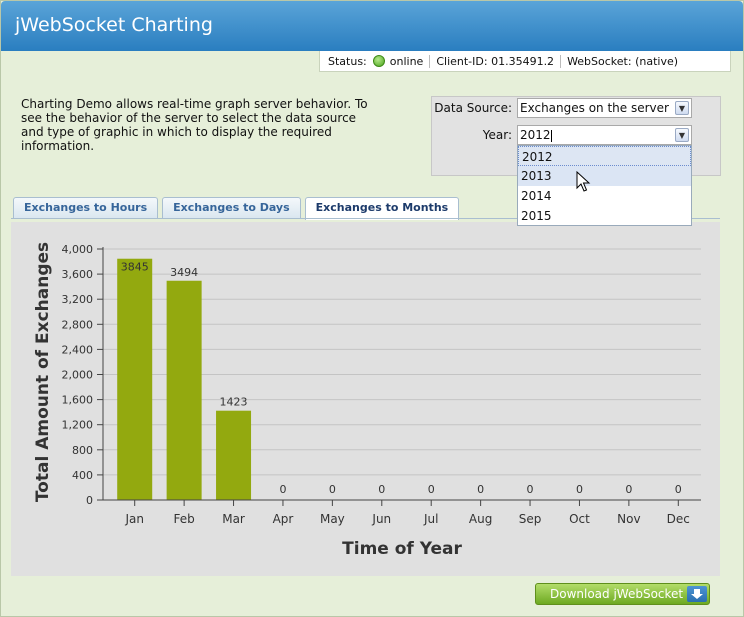  I want to click on x-tick-label-oct: Oct, so click(579, 519).